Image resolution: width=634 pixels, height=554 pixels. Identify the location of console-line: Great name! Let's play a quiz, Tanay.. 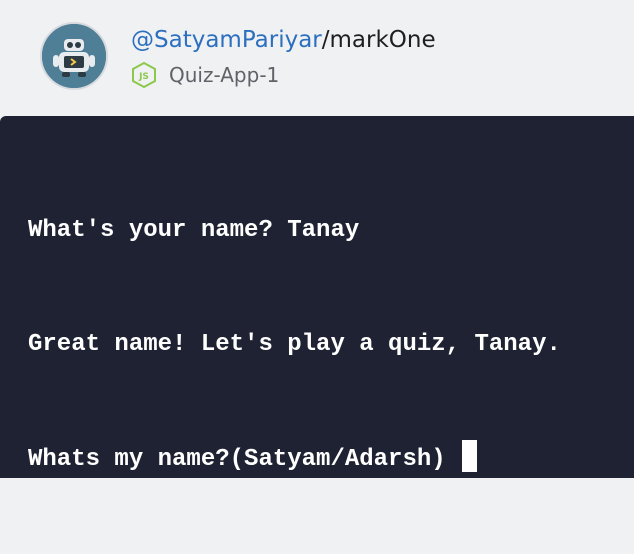
(294, 344).